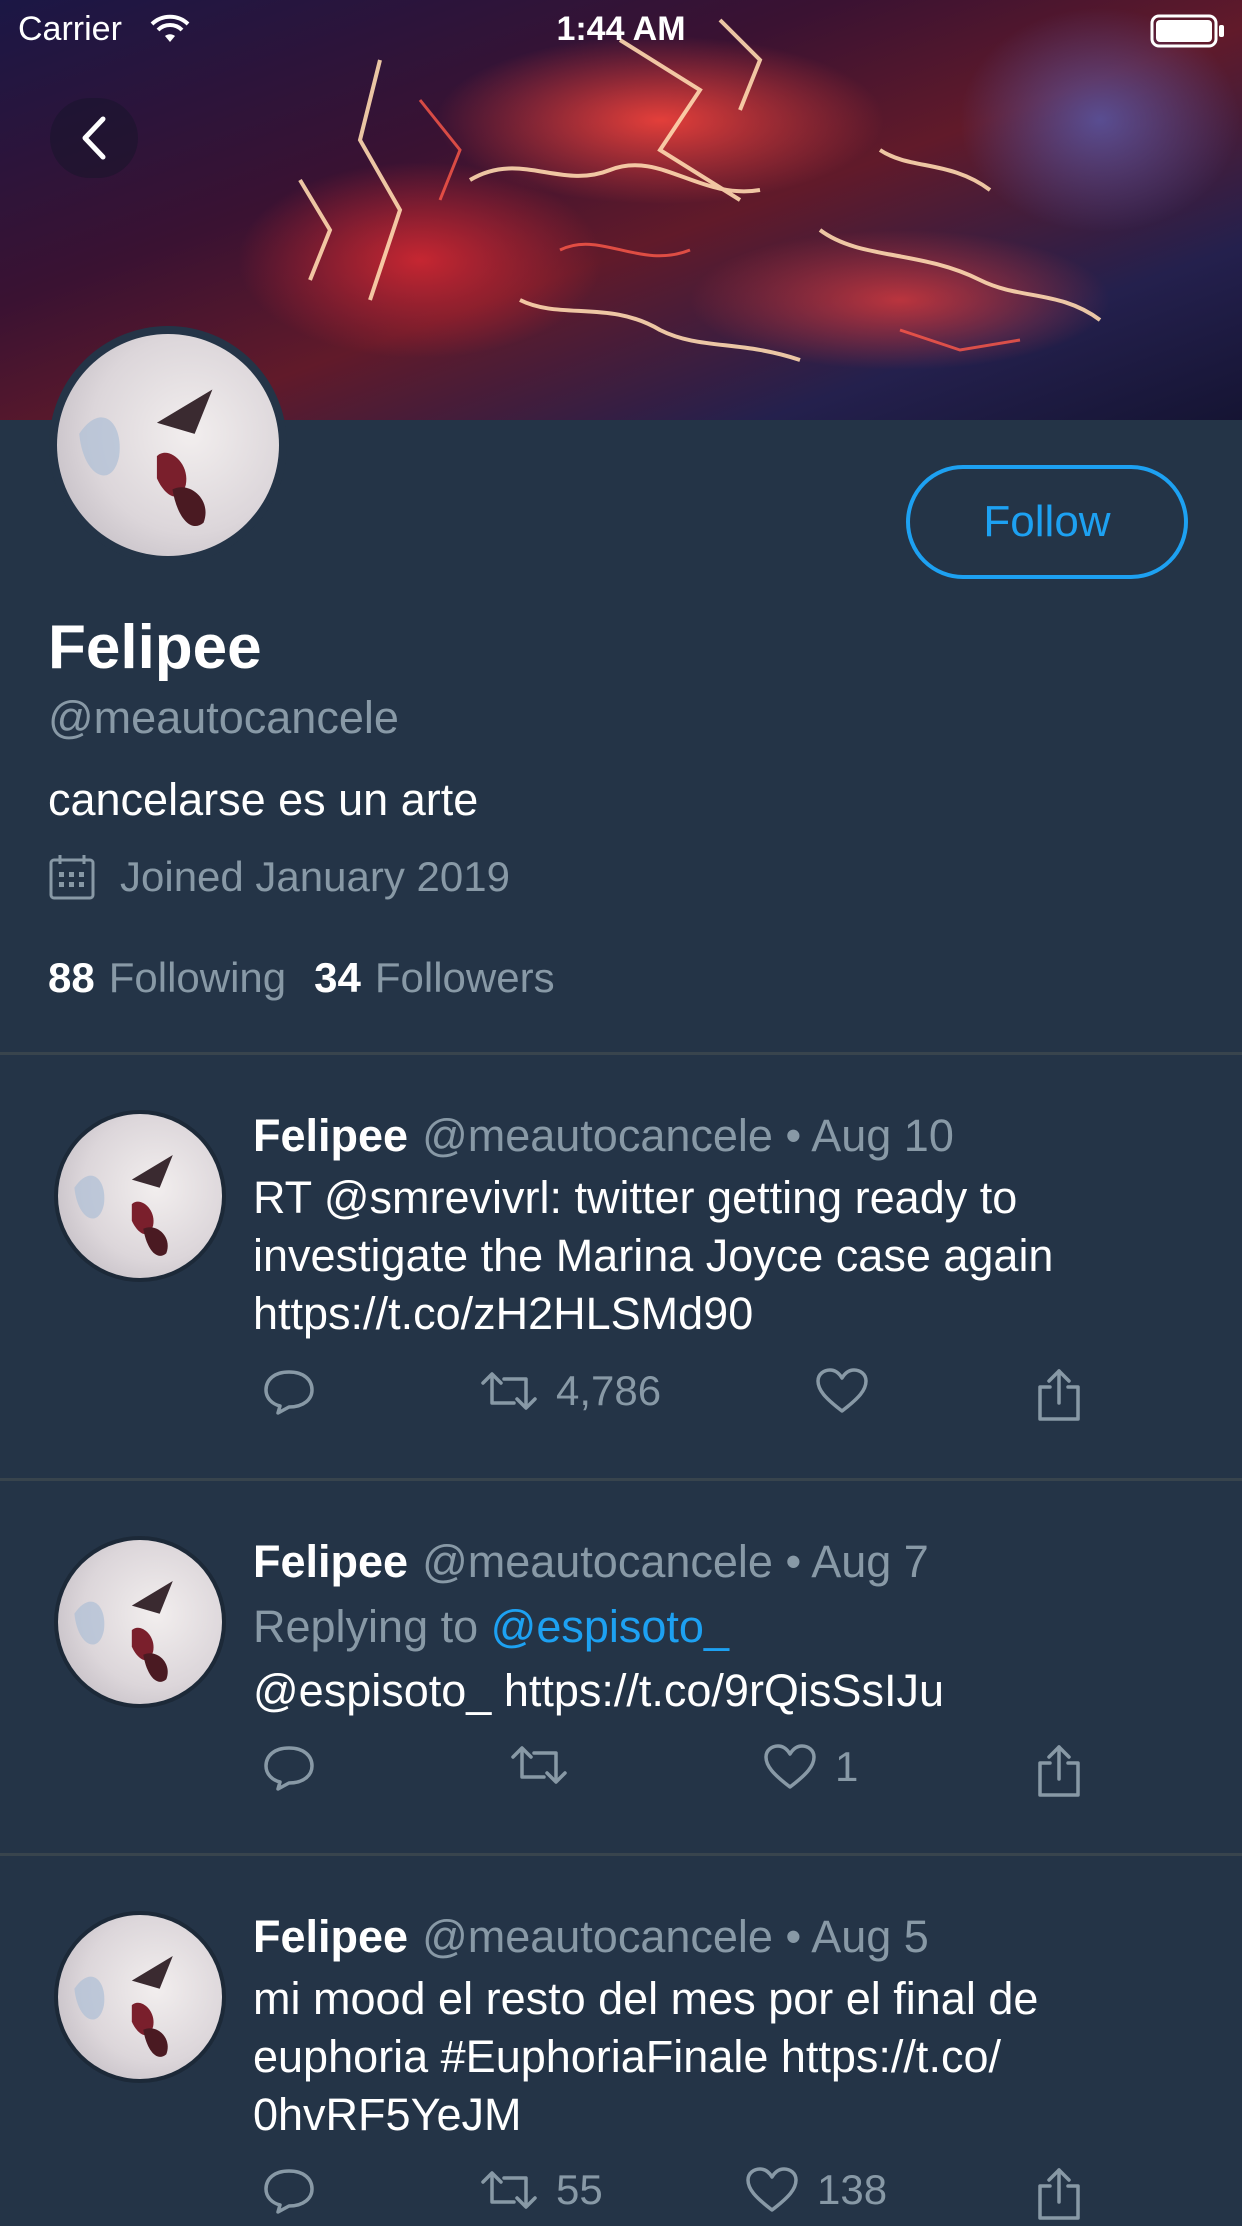 The width and height of the screenshot is (1242, 2226). I want to click on retweet-count: 4,786, so click(609, 1390).